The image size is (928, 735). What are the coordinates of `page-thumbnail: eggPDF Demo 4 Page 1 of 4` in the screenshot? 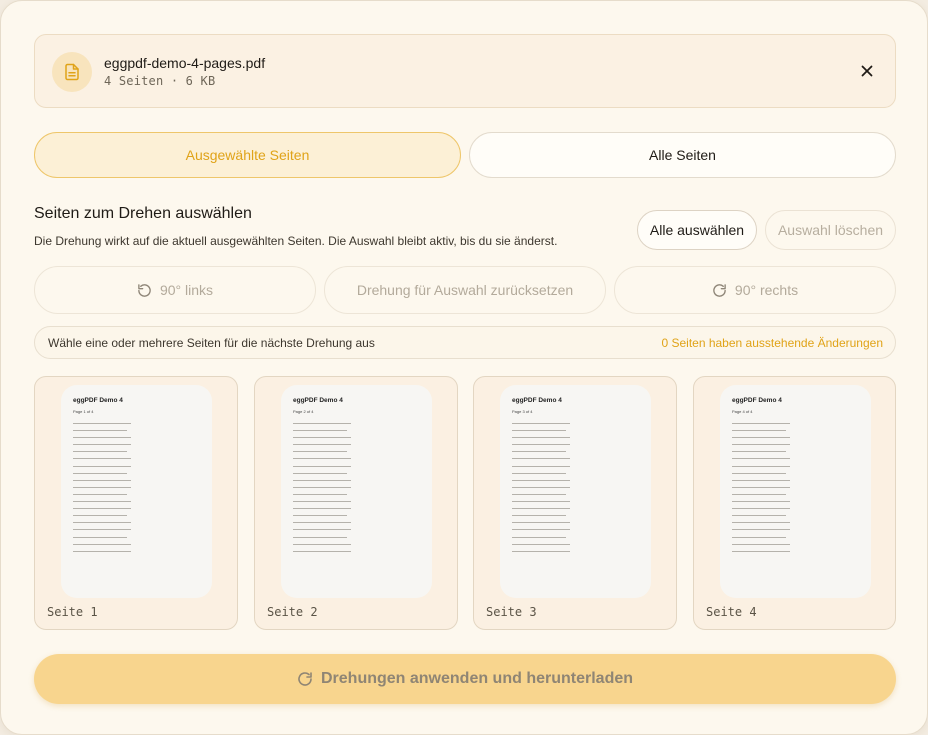 It's located at (136, 491).